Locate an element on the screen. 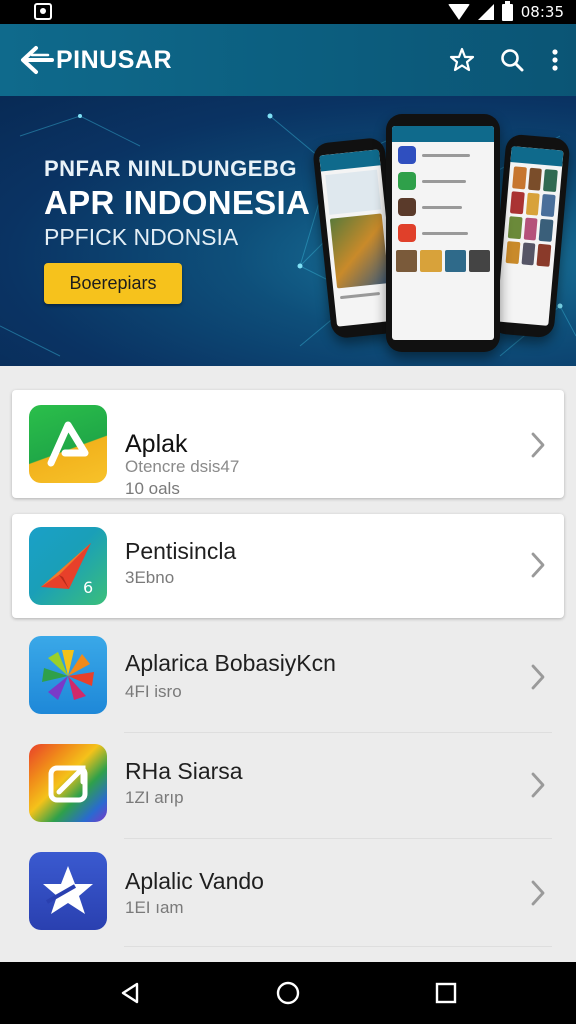 The width and height of the screenshot is (576, 1024). list-item: Aplak Otencre dsis47 10 oals is located at coordinates (288, 444).